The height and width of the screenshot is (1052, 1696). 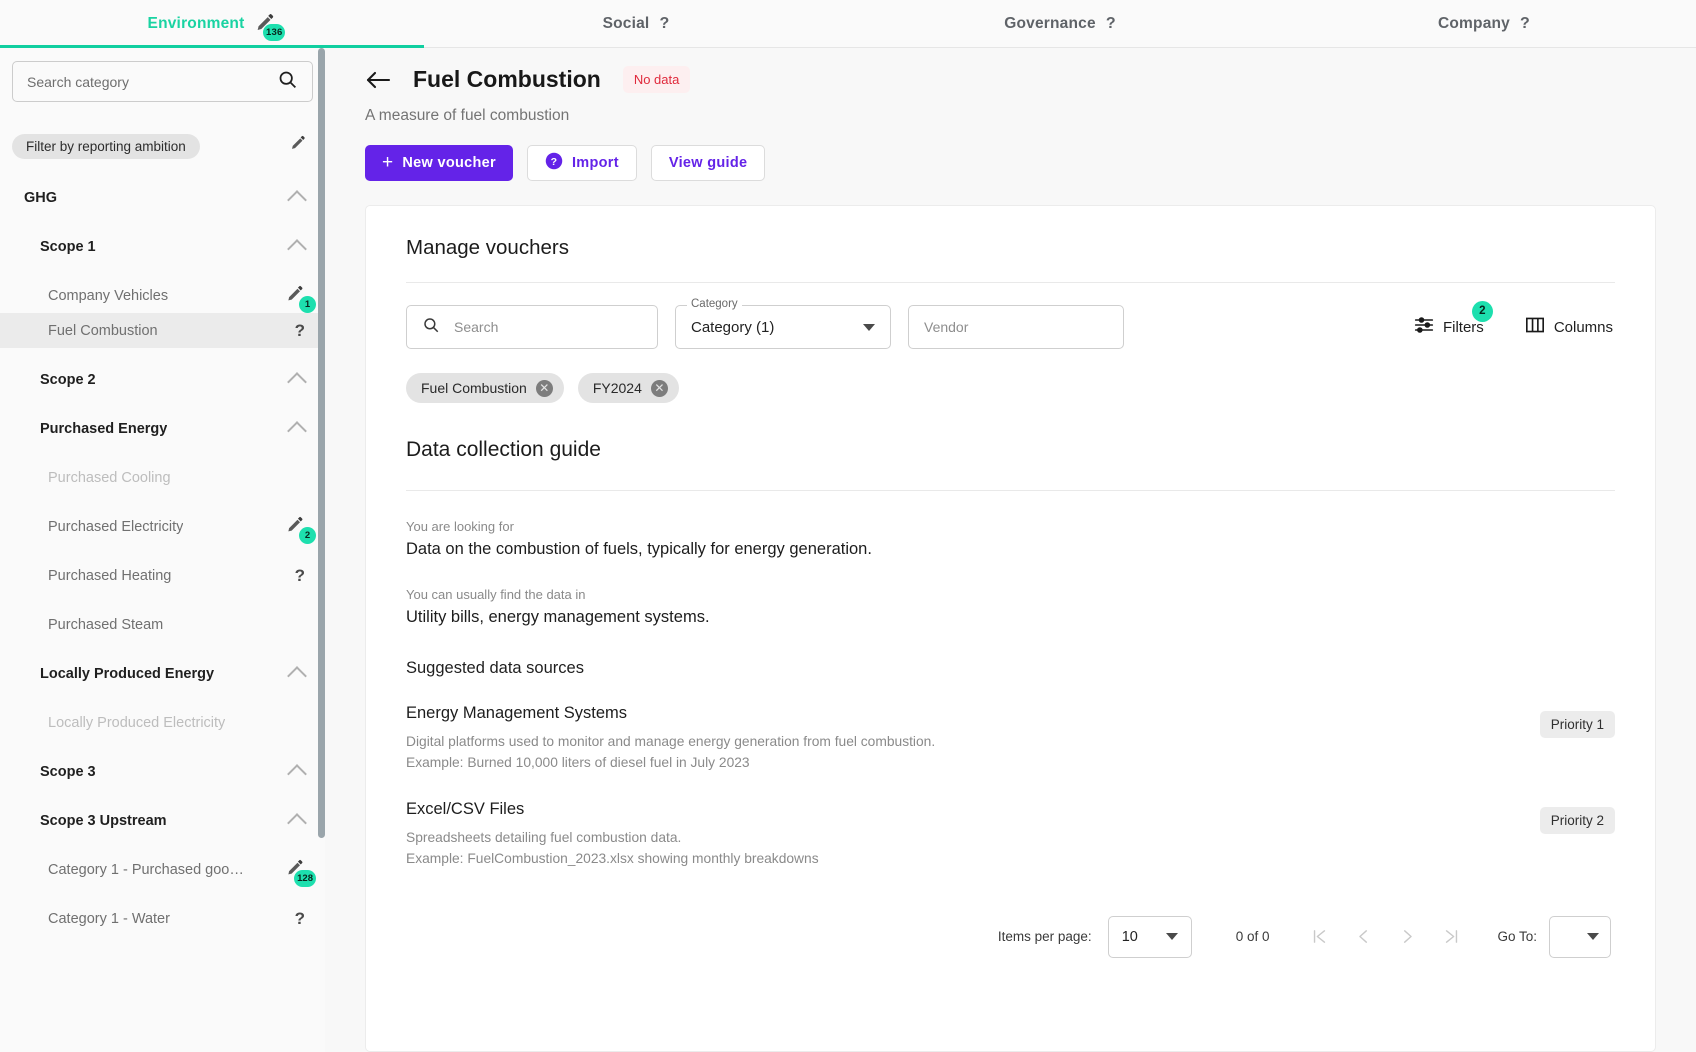 What do you see at coordinates (103, 330) in the screenshot?
I see `sidebar-item-label: Fuel Combustion` at bounding box center [103, 330].